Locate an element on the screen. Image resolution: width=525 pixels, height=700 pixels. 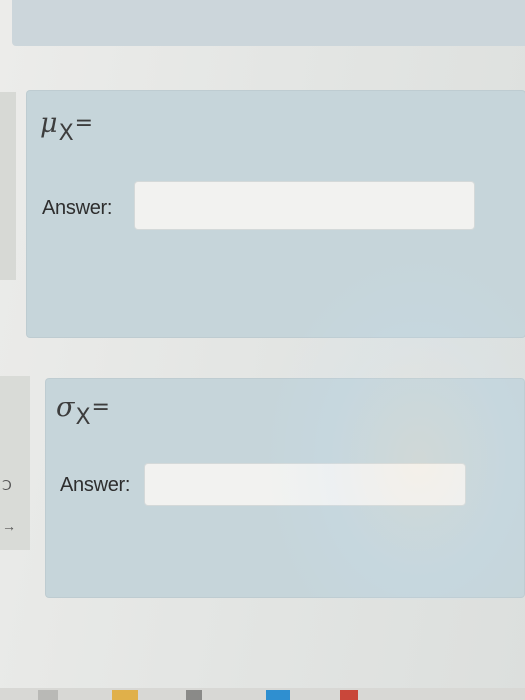
stddev-symbol: σX= is located at coordinates (83, 411).